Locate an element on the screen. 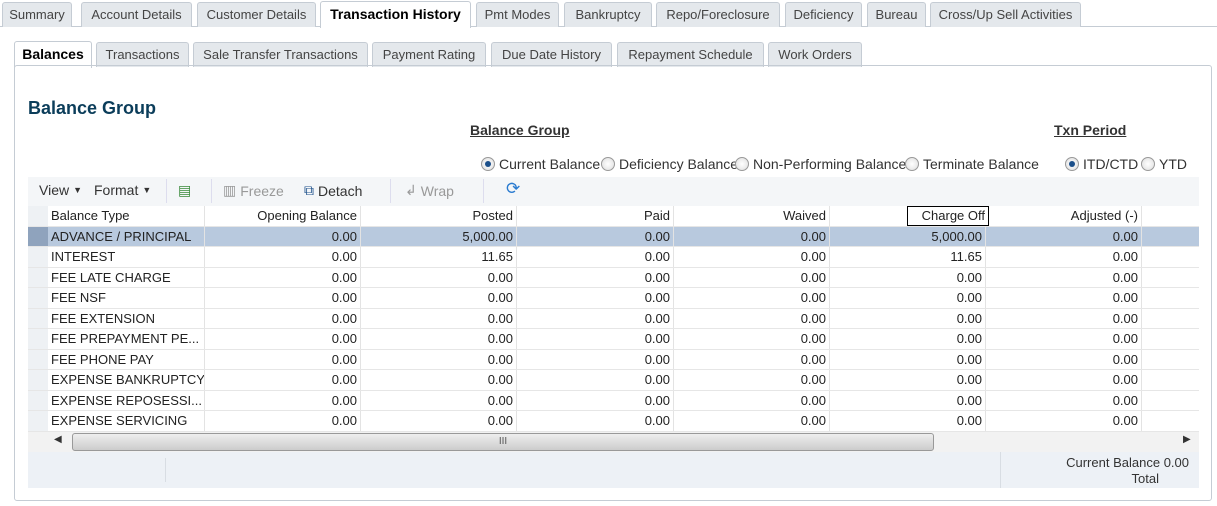  column-header: Waived is located at coordinates (752, 216).